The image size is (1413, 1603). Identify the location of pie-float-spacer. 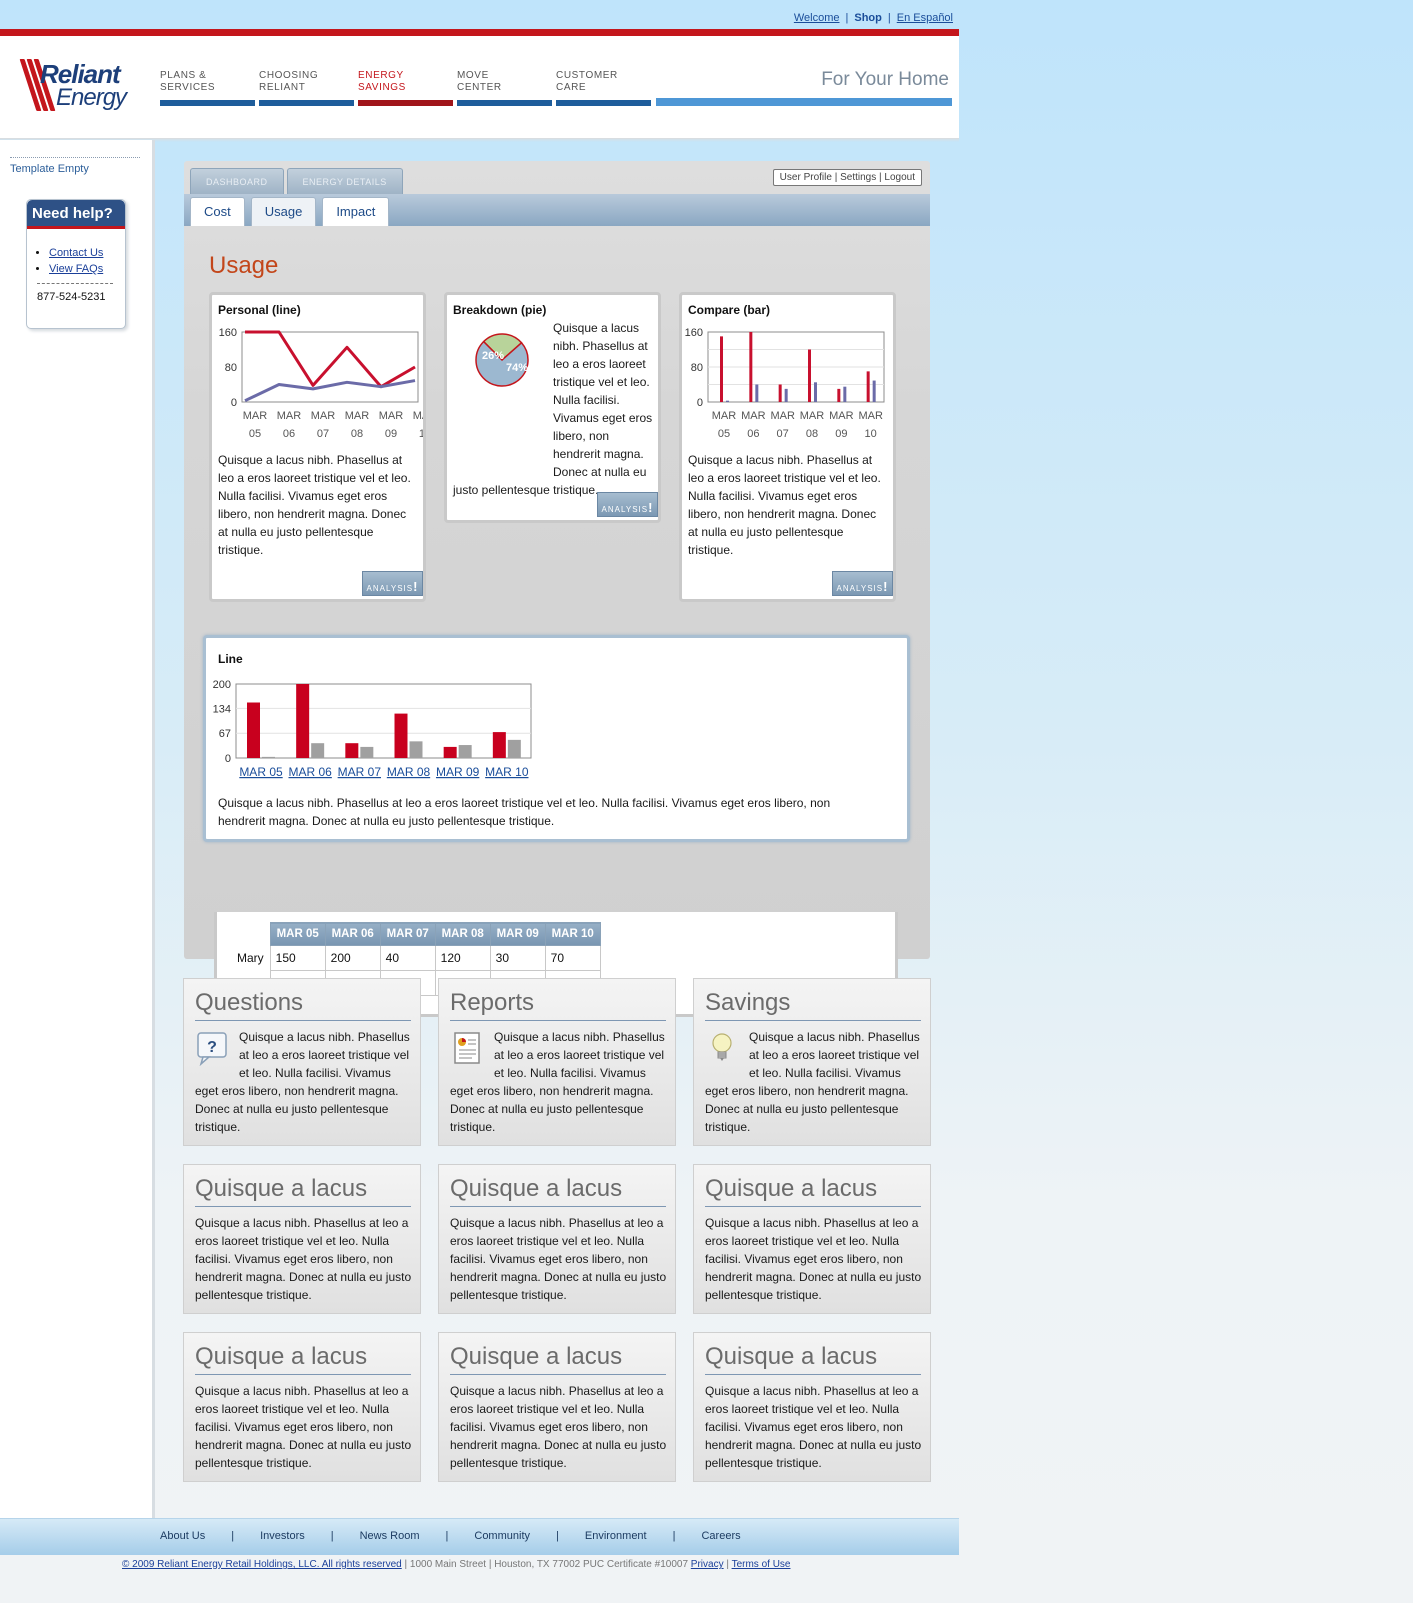
(503, 400).